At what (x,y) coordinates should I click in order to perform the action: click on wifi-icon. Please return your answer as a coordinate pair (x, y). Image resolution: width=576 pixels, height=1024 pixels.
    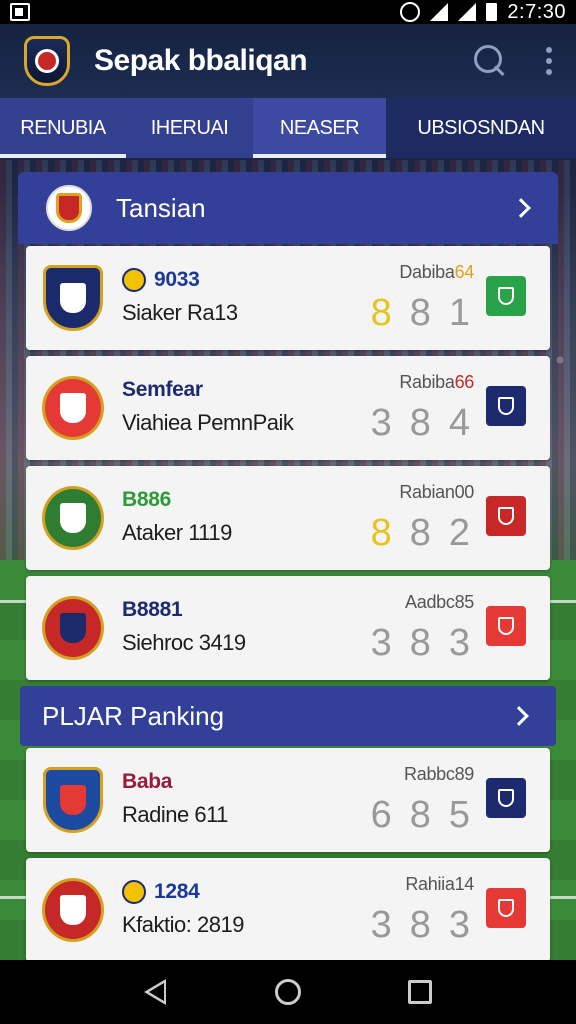
    Looking at the image, I should click on (467, 12).